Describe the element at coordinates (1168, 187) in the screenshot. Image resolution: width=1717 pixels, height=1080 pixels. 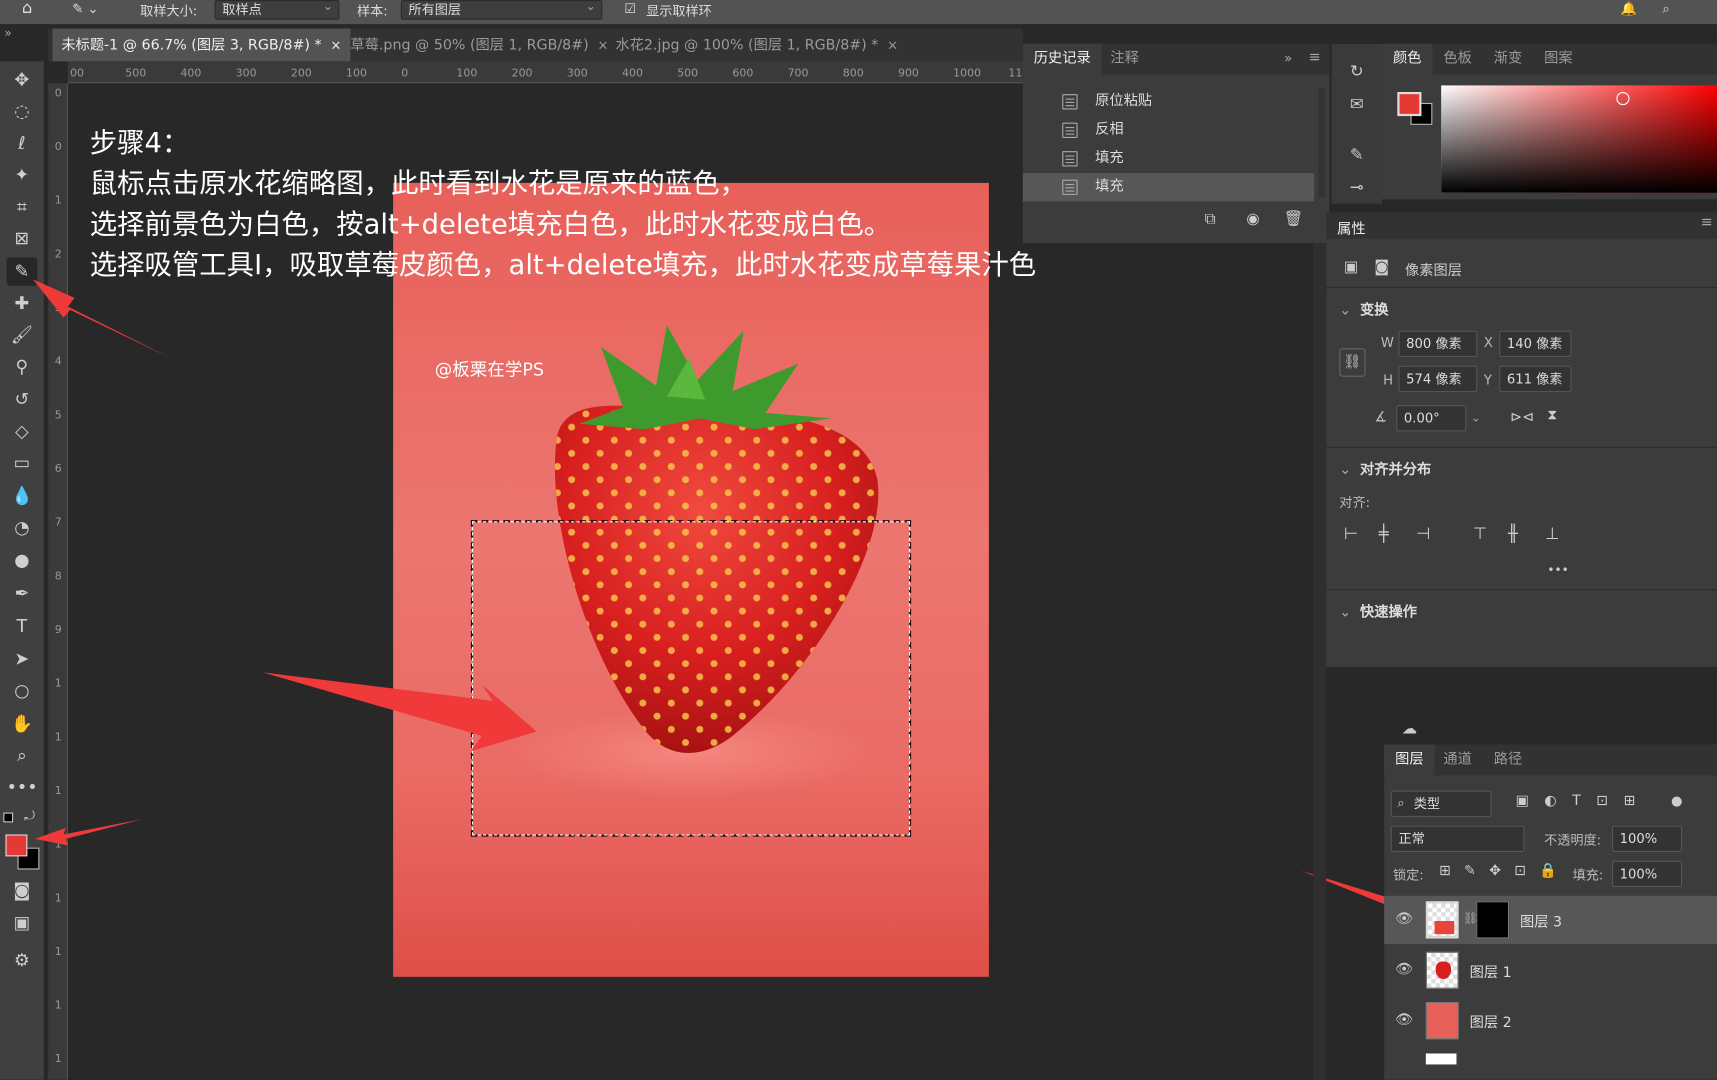
I see `history-item-current: 填充` at that location.